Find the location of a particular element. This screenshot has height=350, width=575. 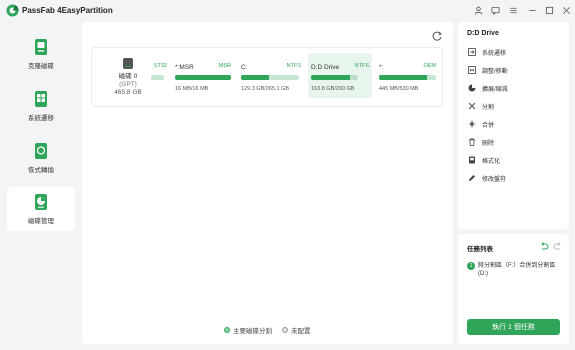

task-number: 1 is located at coordinates (471, 266).